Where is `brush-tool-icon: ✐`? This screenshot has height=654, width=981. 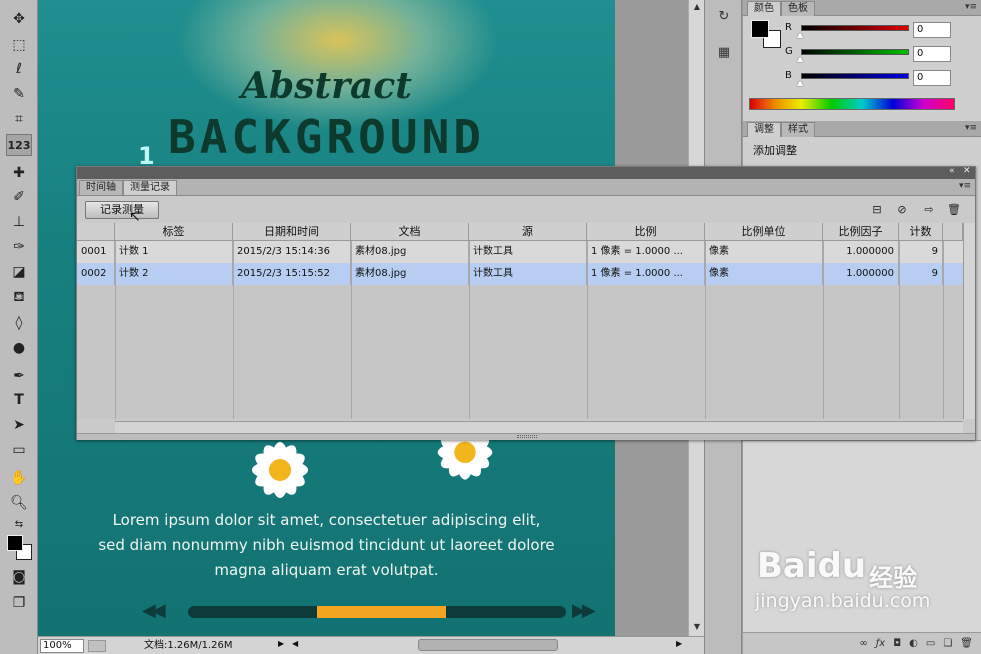
brush-tool-icon: ✐ is located at coordinates (19, 197).